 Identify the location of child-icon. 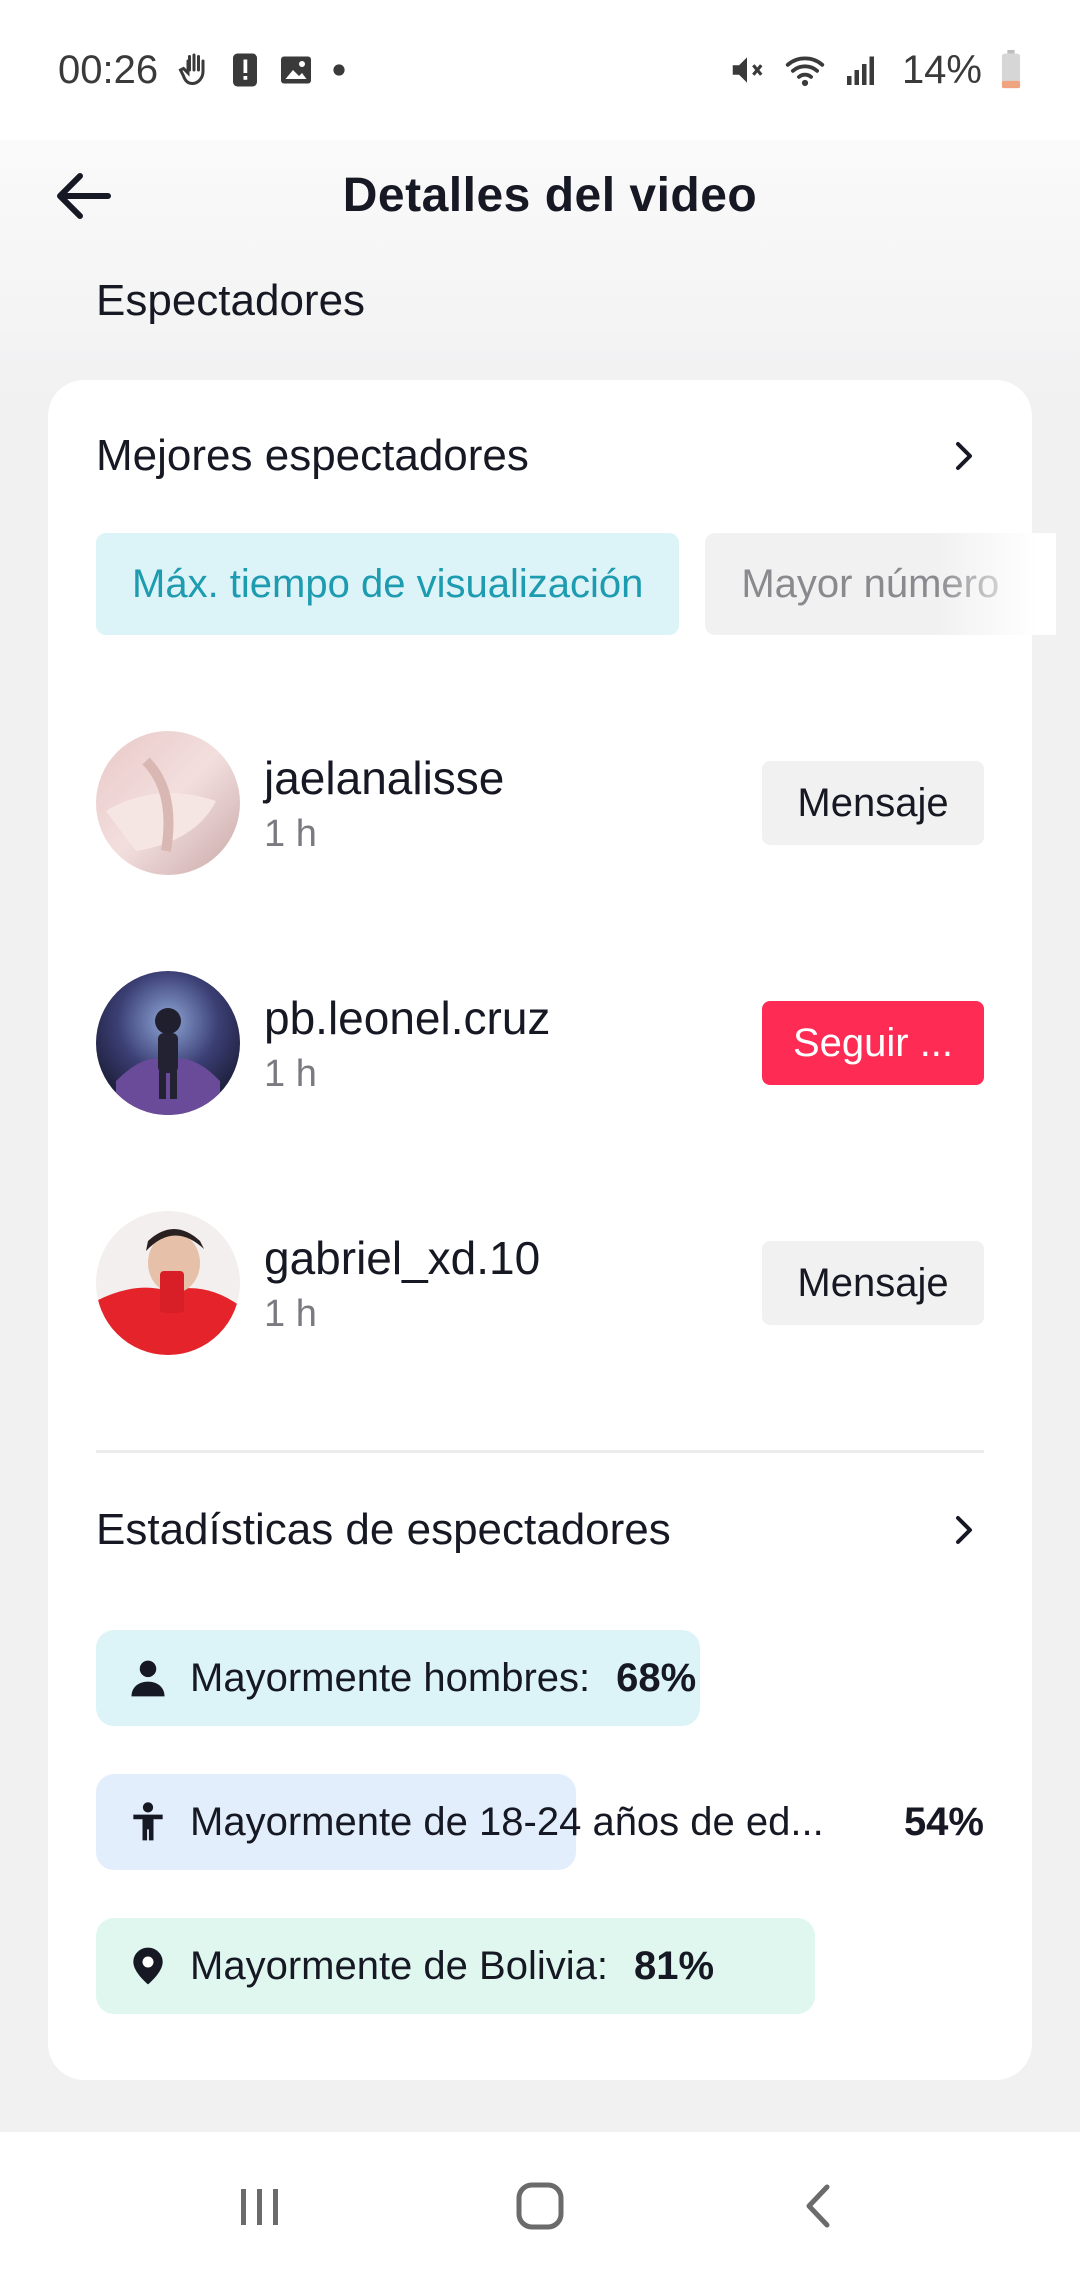
(148, 1821).